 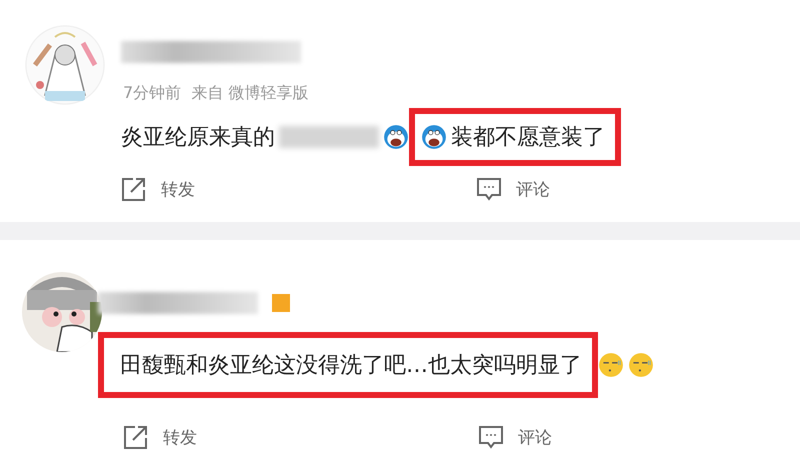 I want to click on comment-text: 装都不愿意装了, so click(x=528, y=138).